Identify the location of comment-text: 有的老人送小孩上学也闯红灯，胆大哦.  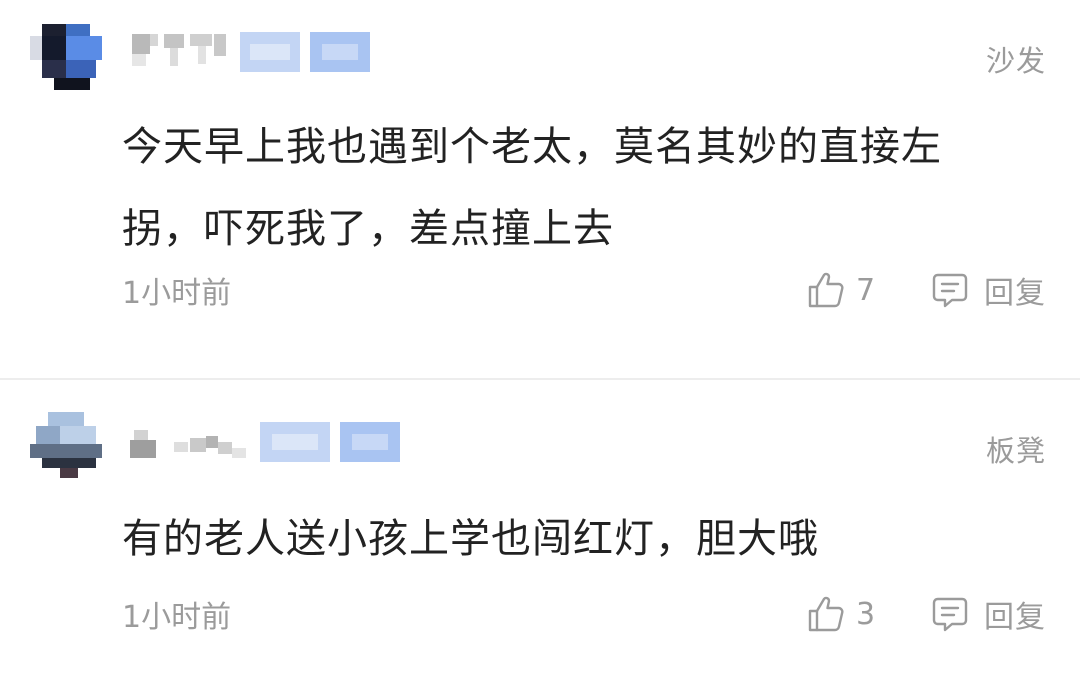
(470, 539).